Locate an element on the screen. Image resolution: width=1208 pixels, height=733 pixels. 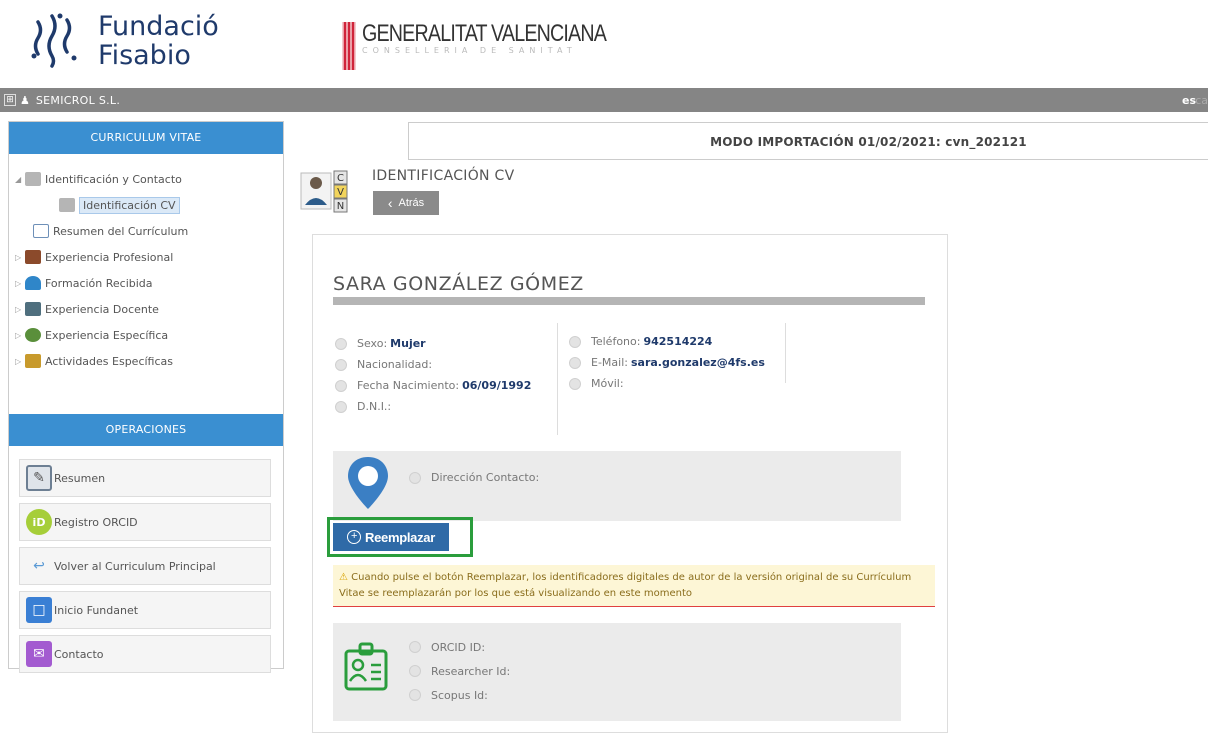
replace-button: + Reemplazar is located at coordinates (391, 537).